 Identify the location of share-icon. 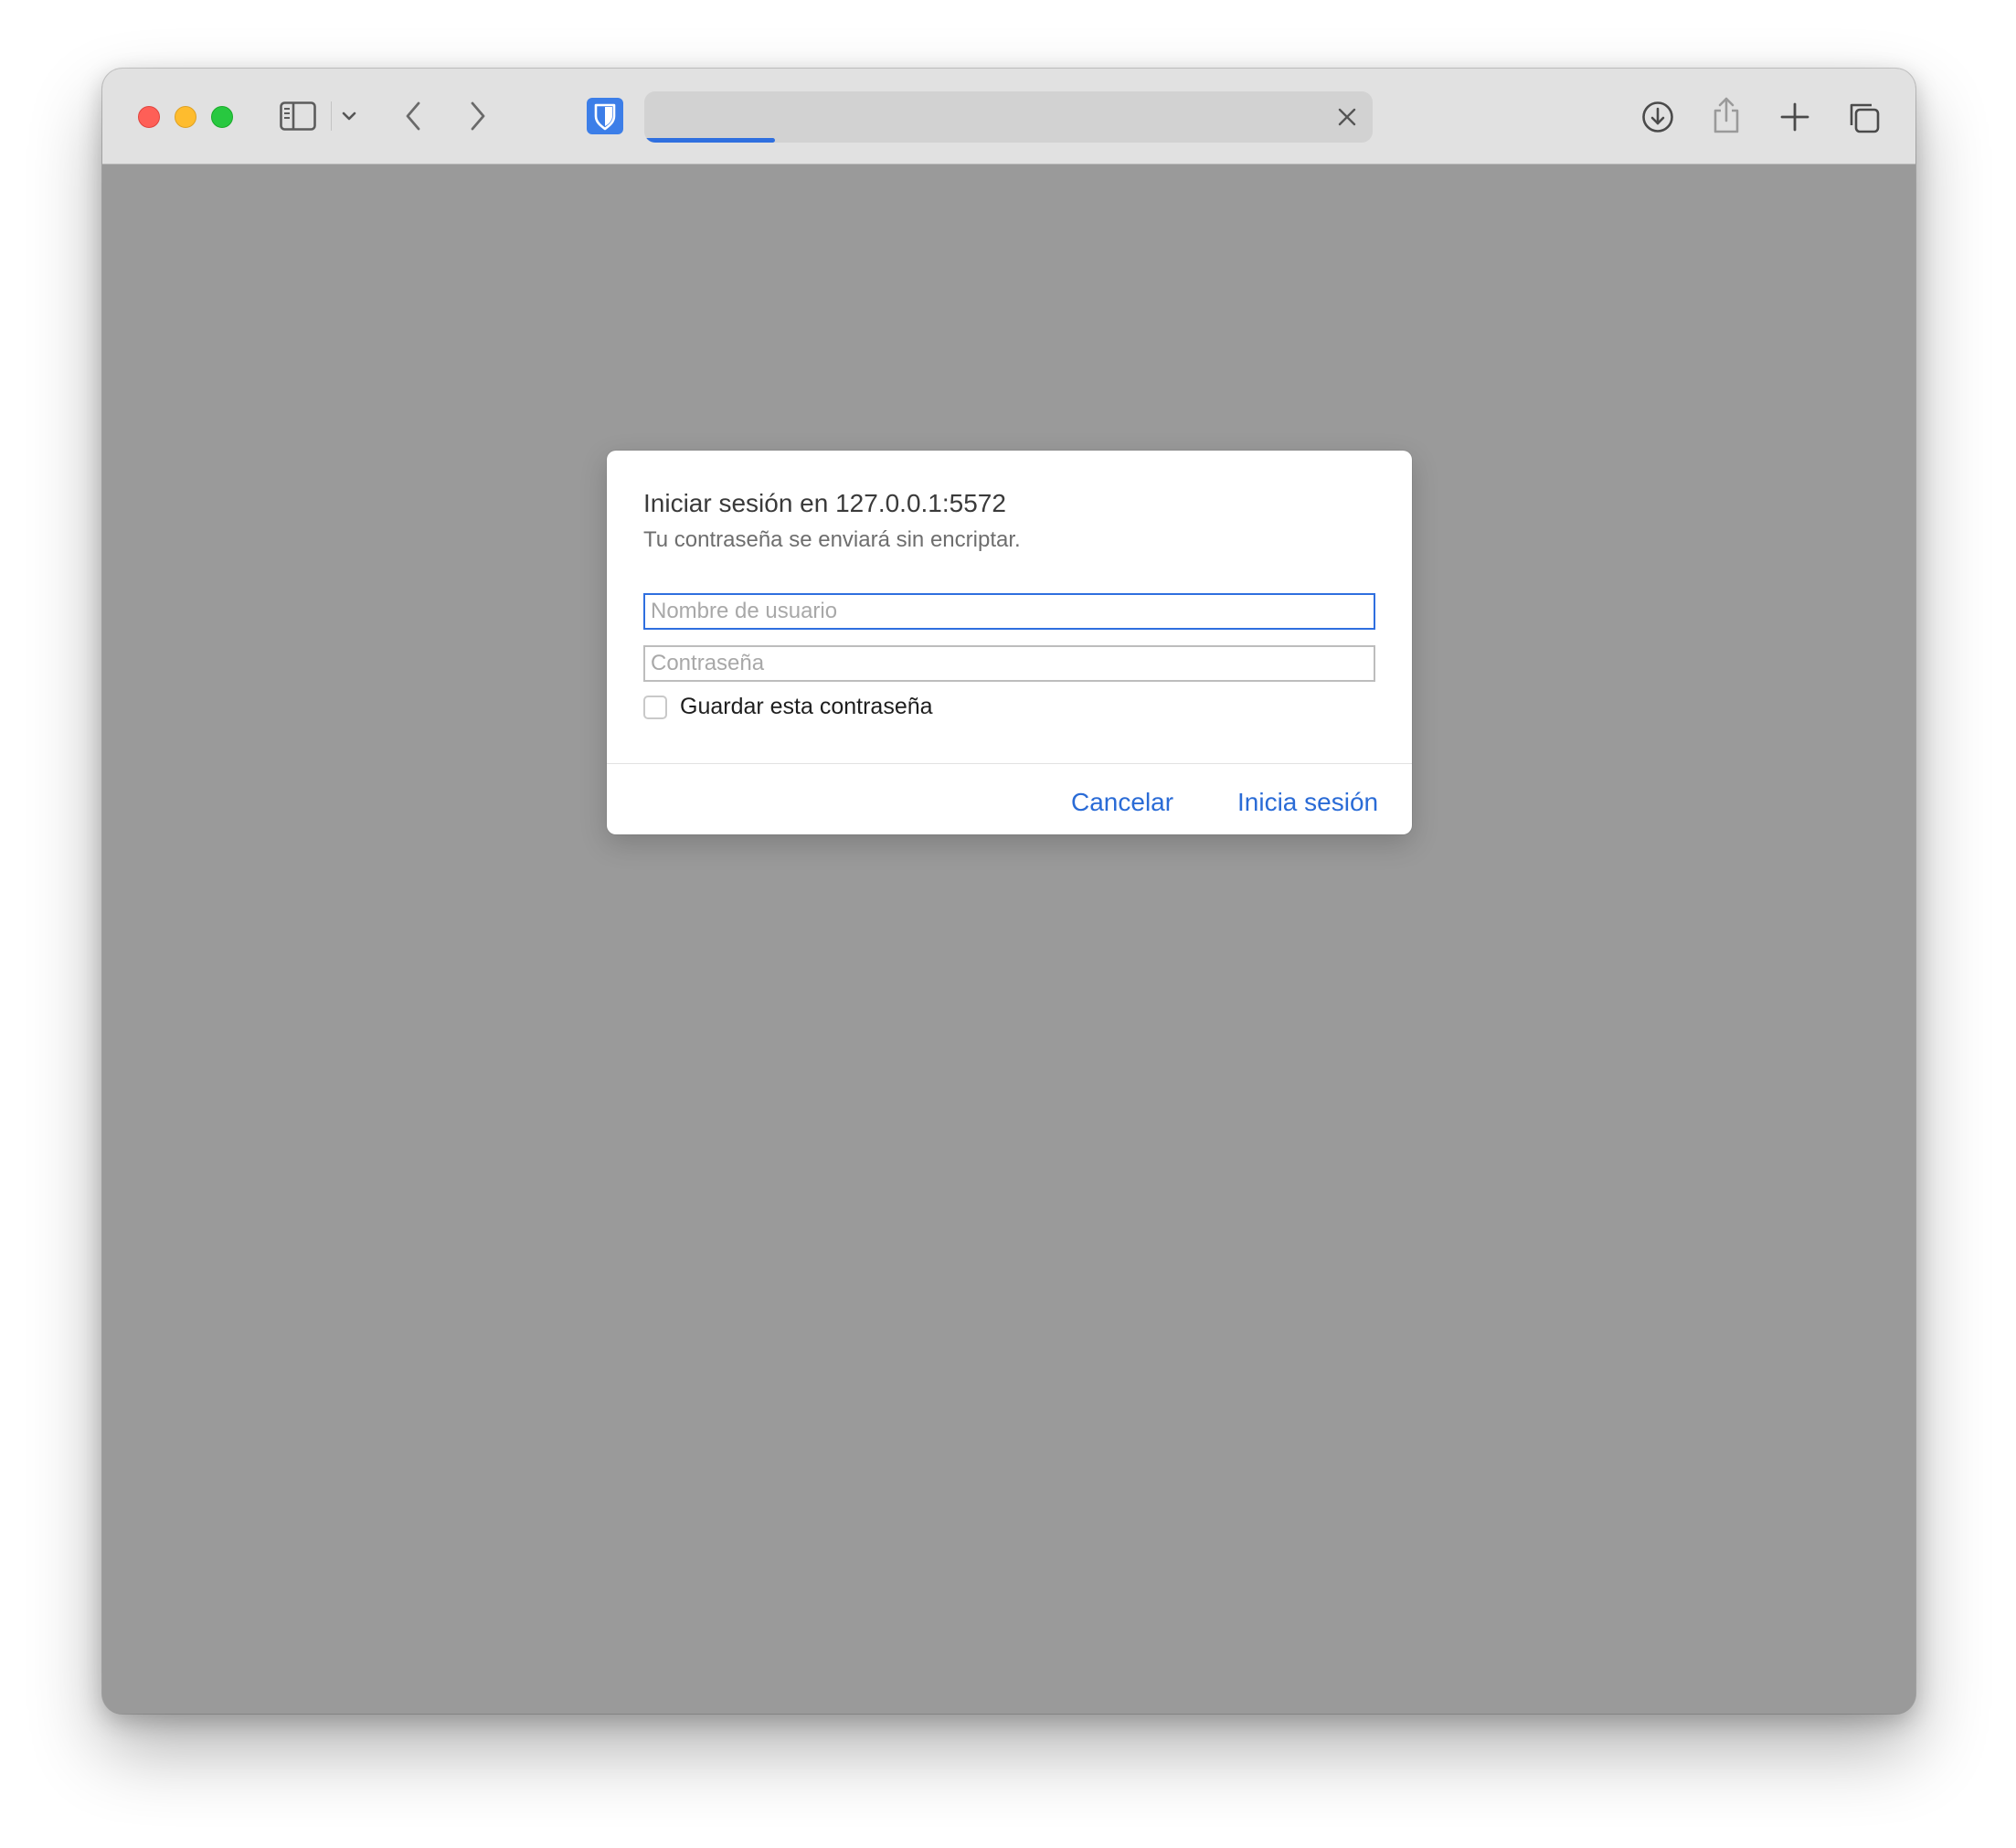
(1727, 115).